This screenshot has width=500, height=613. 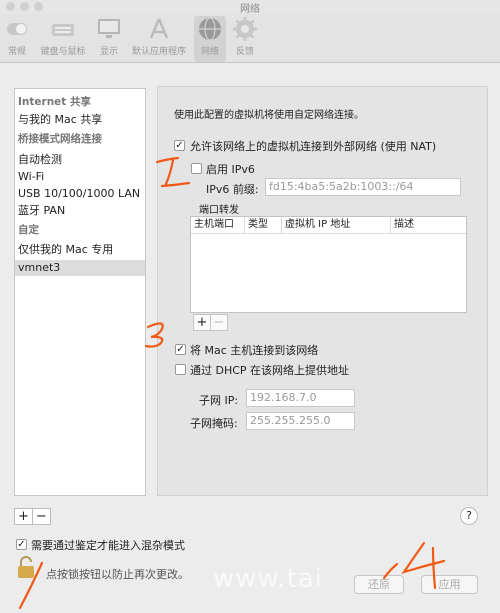 What do you see at coordinates (423, 557) in the screenshot?
I see `annotation-stroke-4a` at bounding box center [423, 557].